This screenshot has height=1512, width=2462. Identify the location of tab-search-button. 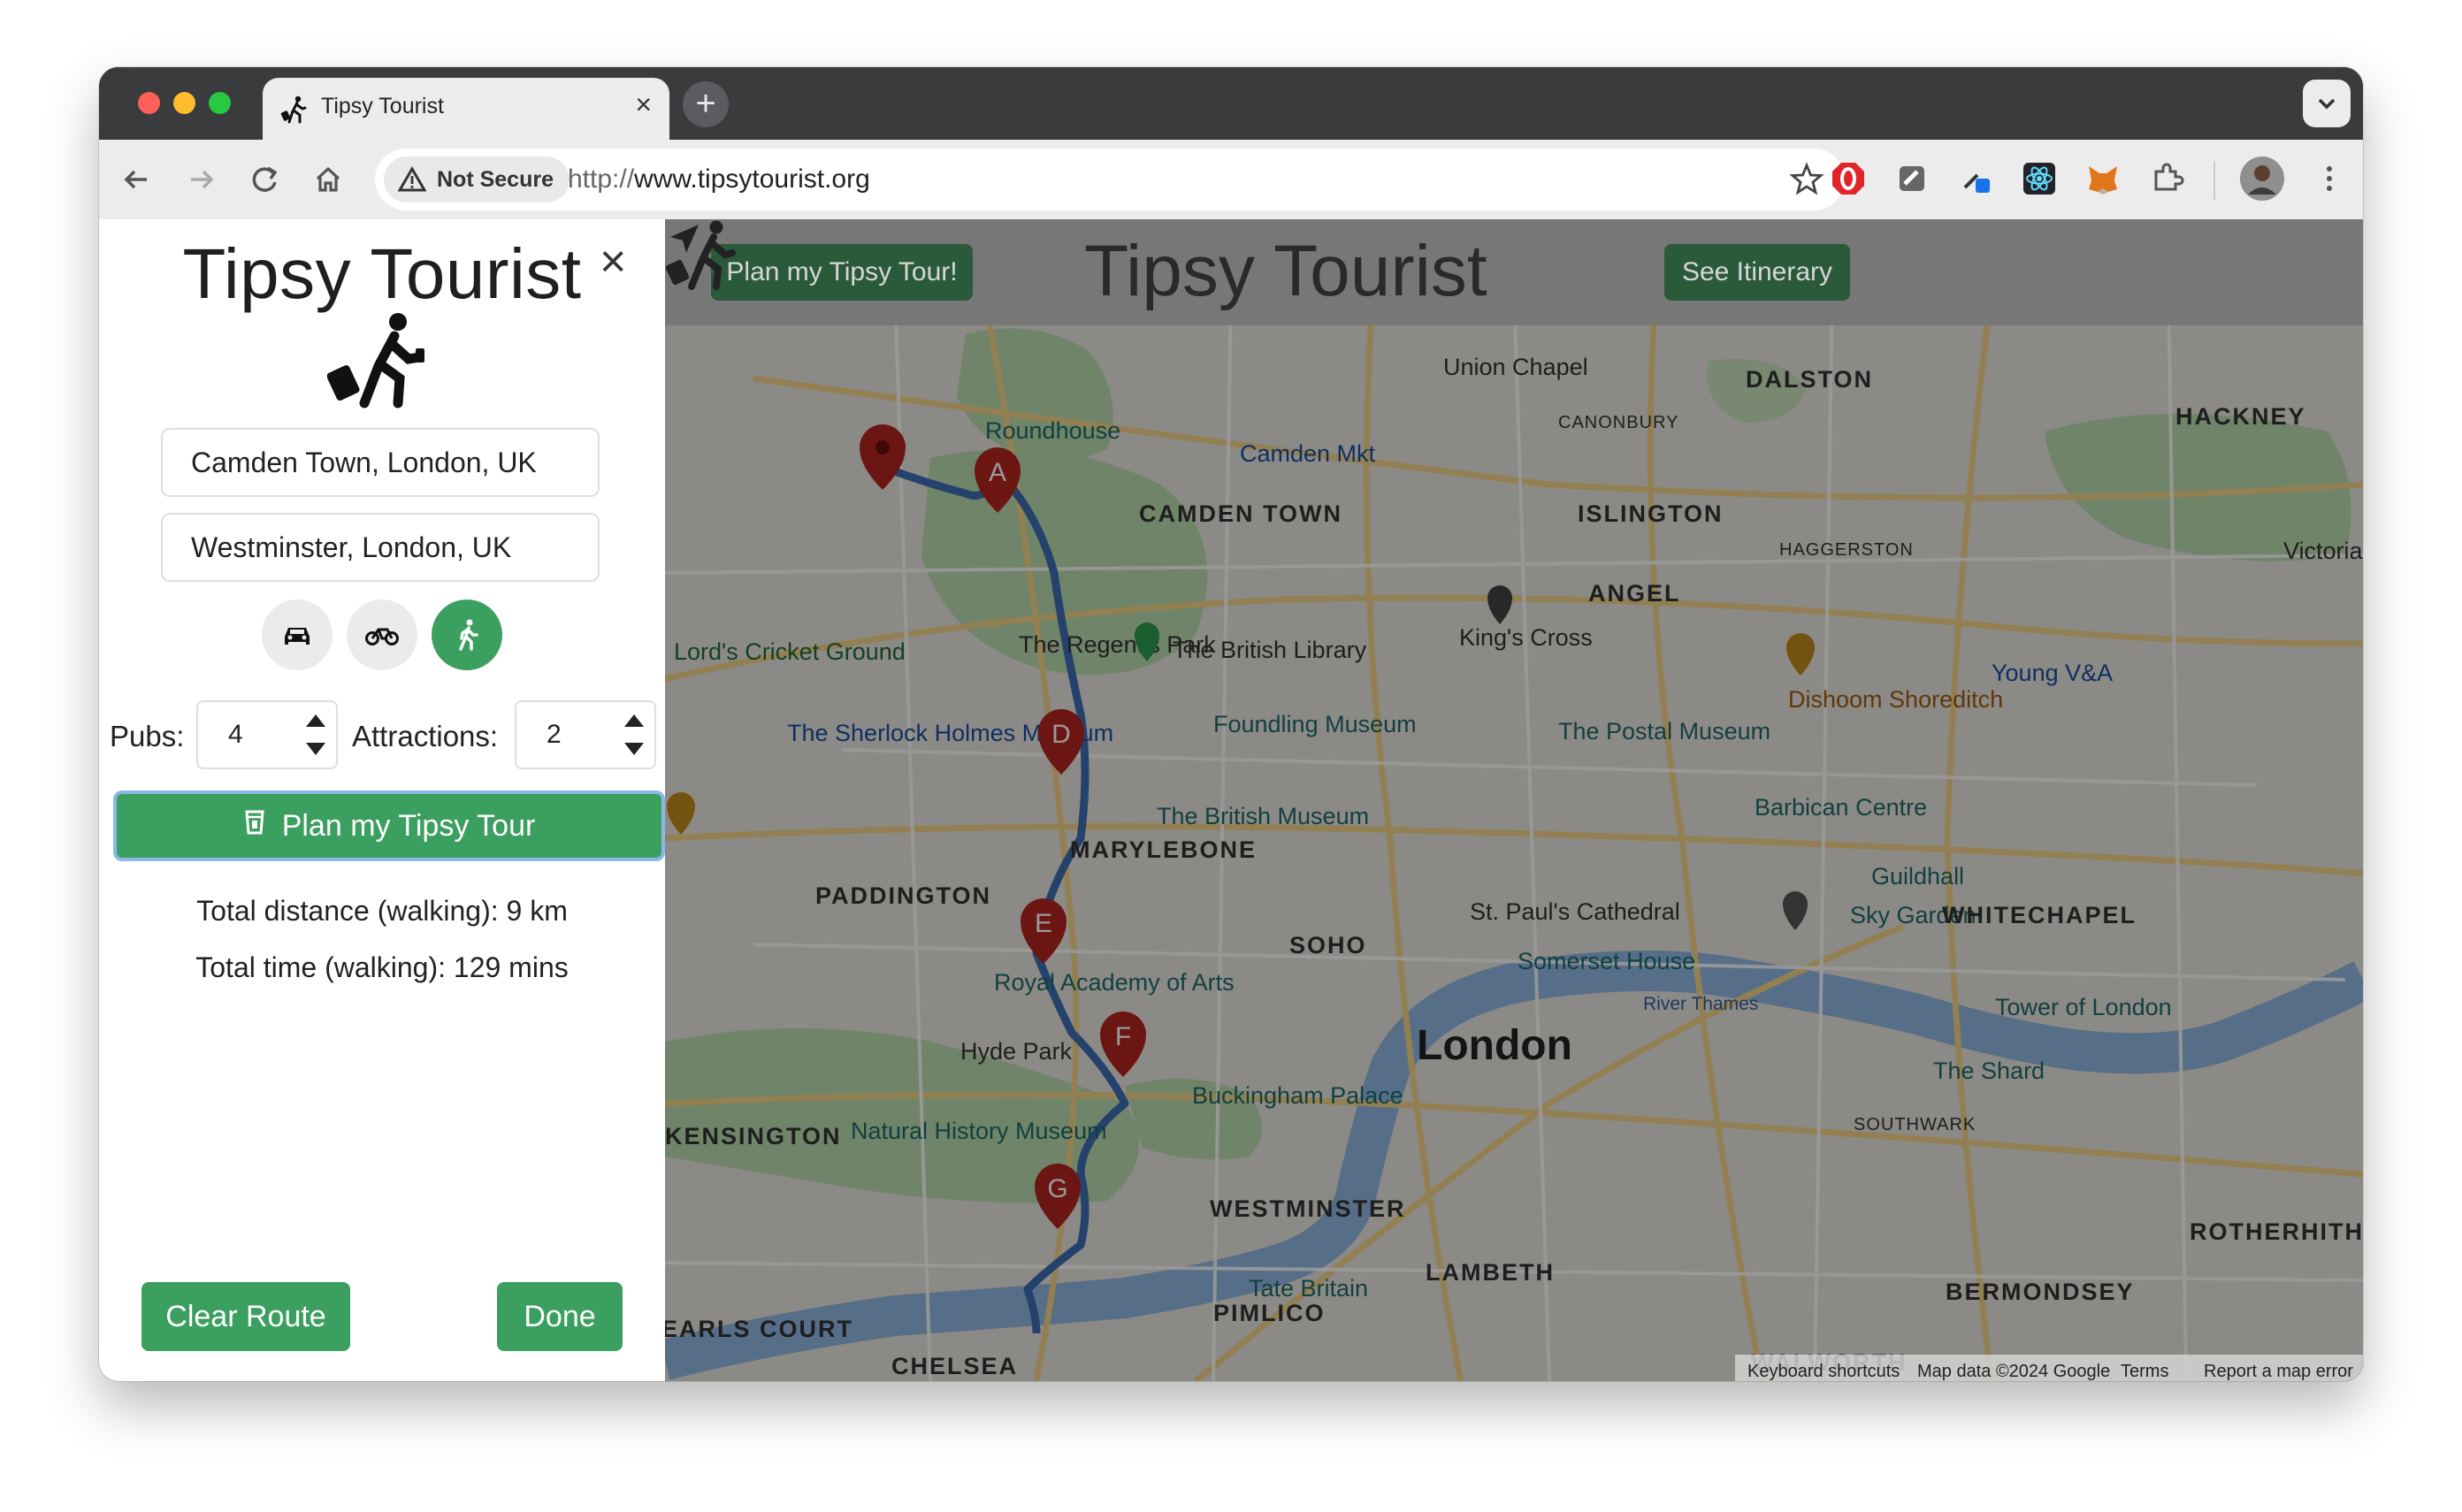
(2327, 103).